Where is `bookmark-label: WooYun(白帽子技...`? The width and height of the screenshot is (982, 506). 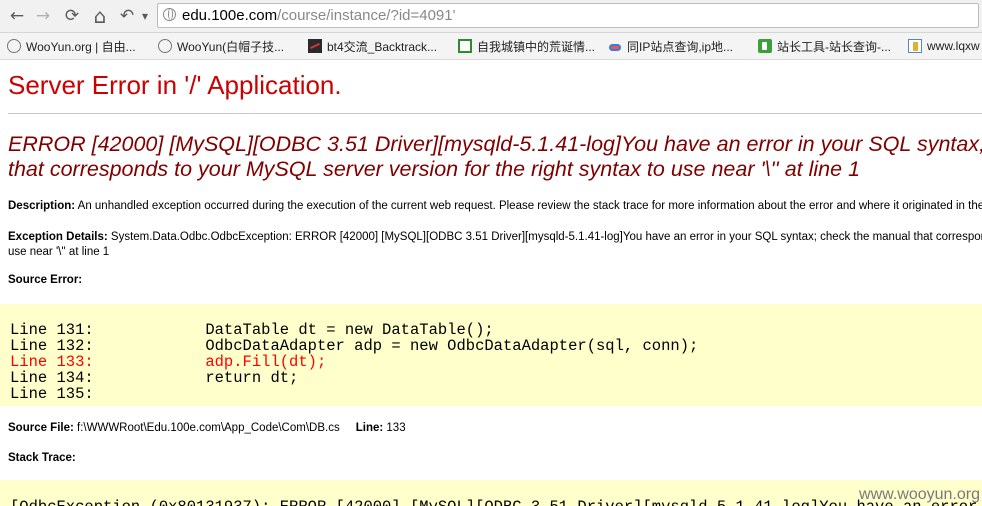
bookmark-label: WooYun(白帽子技... is located at coordinates (231, 46).